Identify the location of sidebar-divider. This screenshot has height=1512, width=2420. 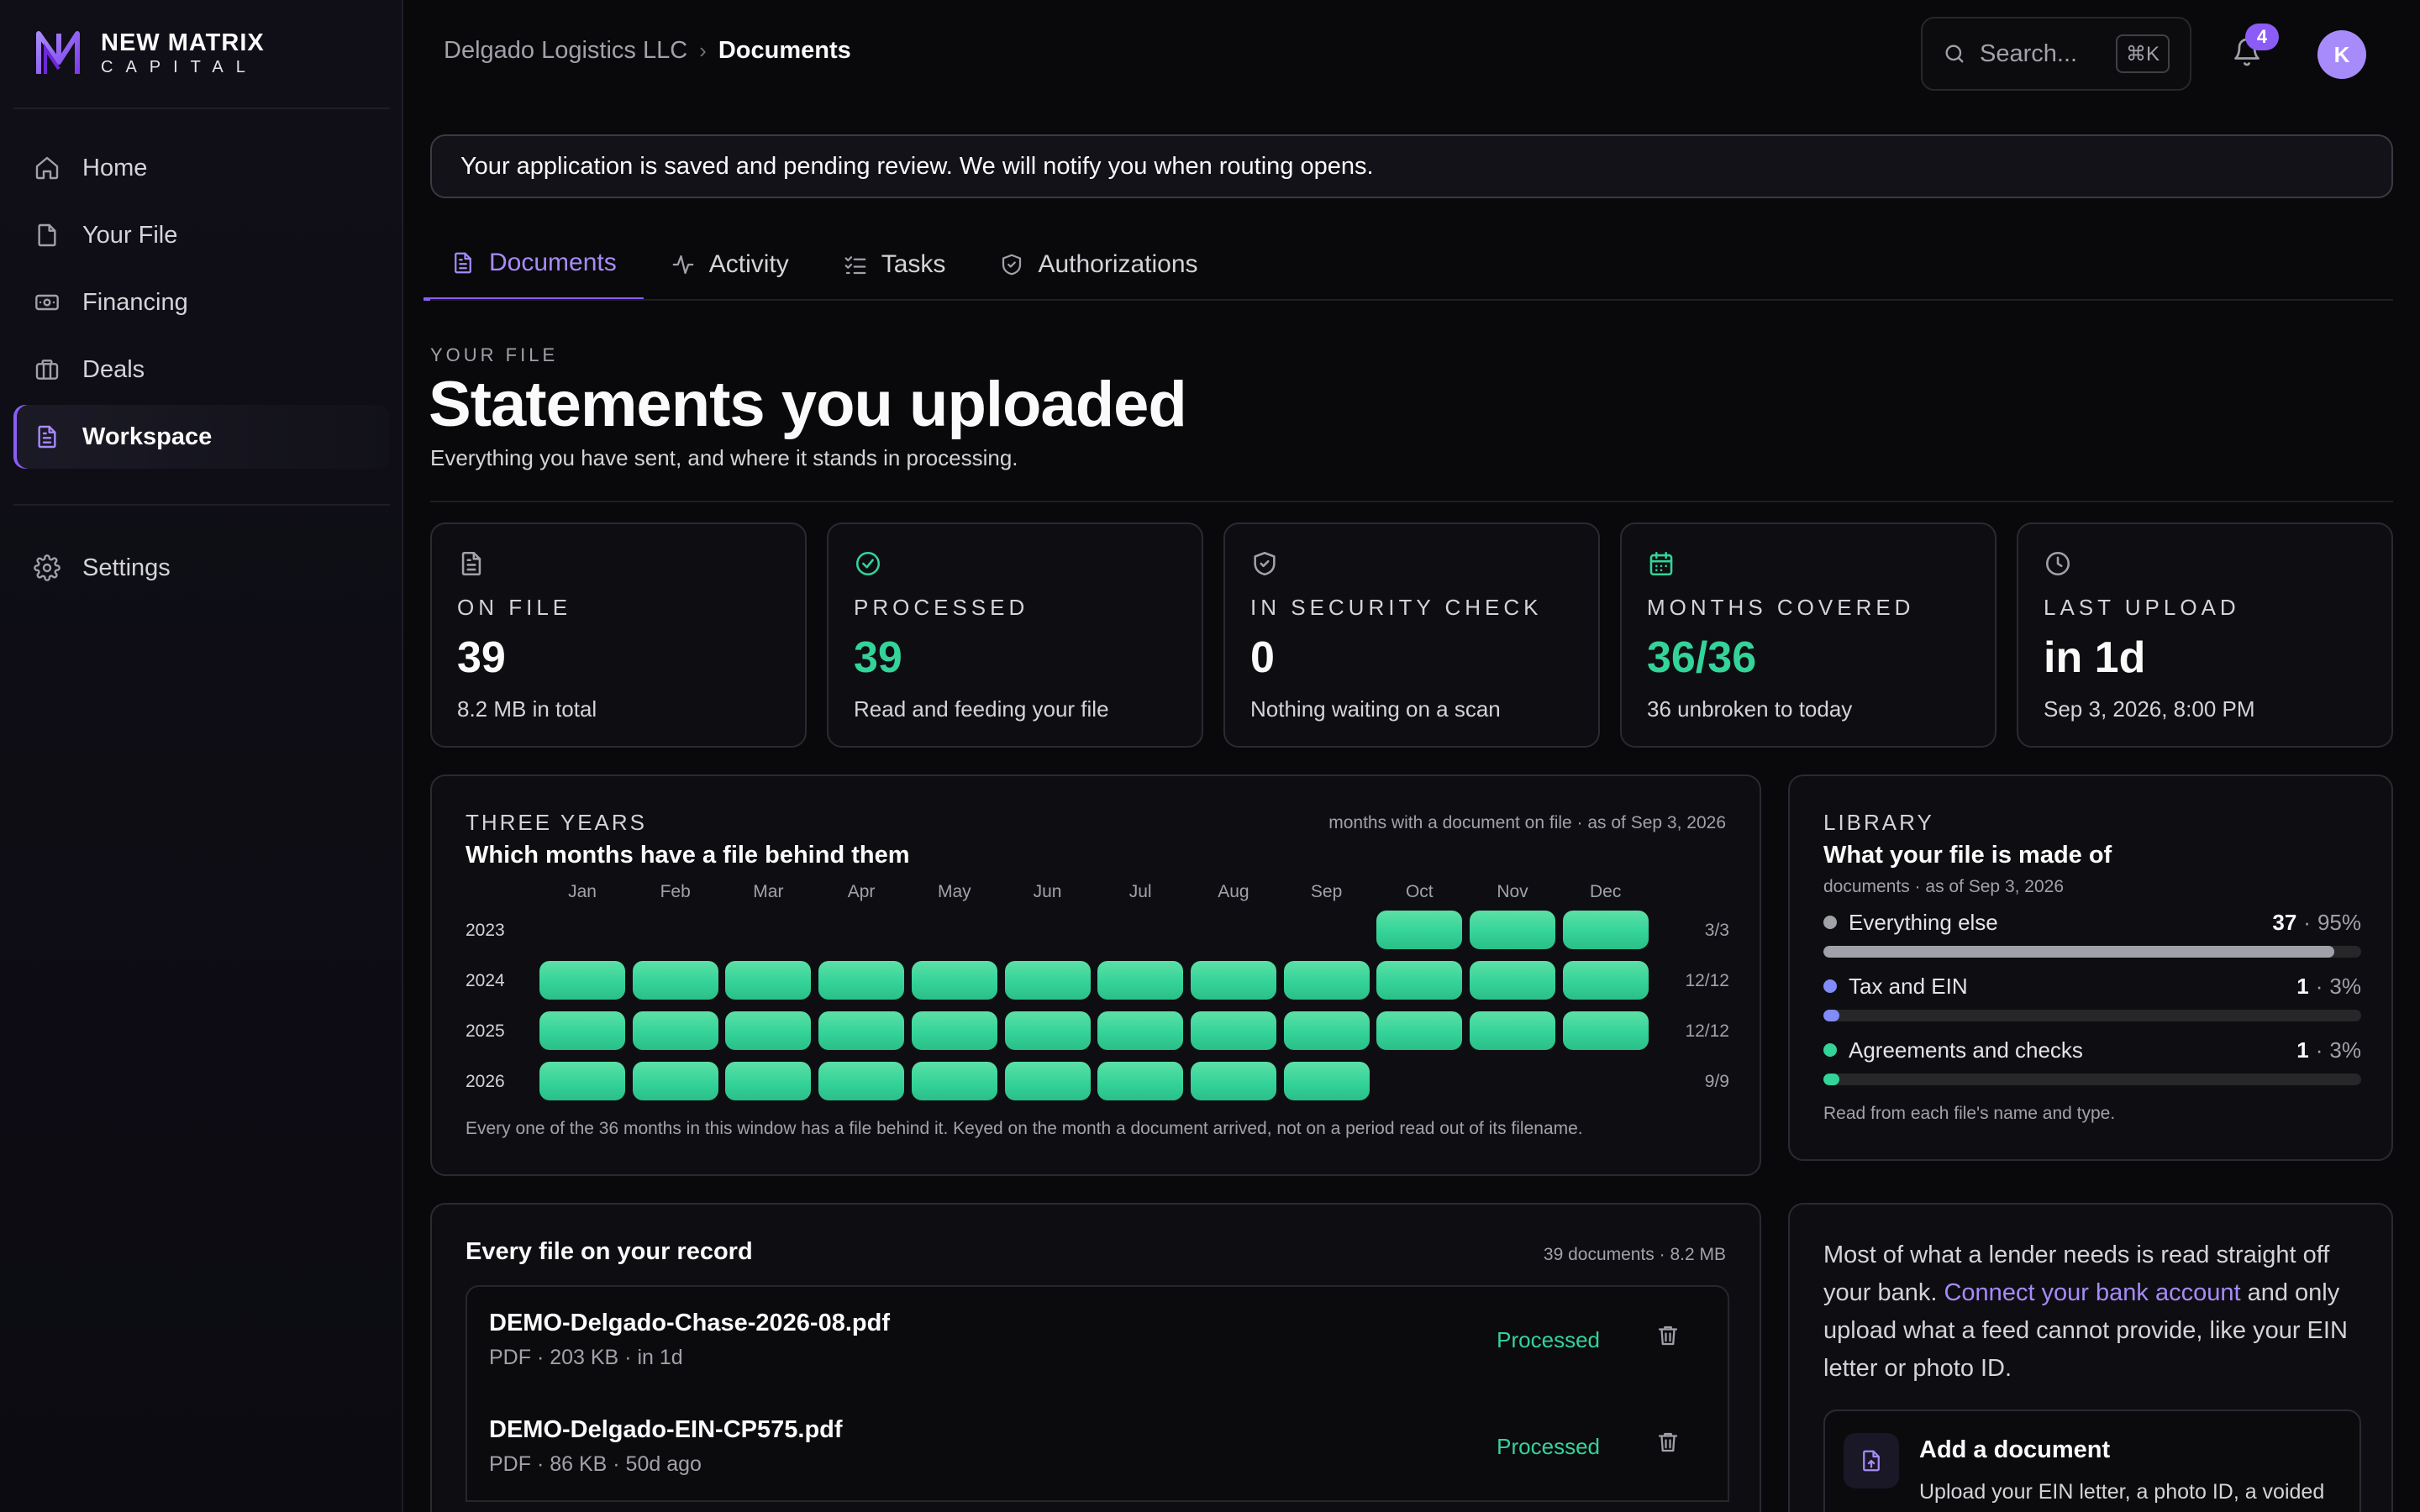
(202, 108).